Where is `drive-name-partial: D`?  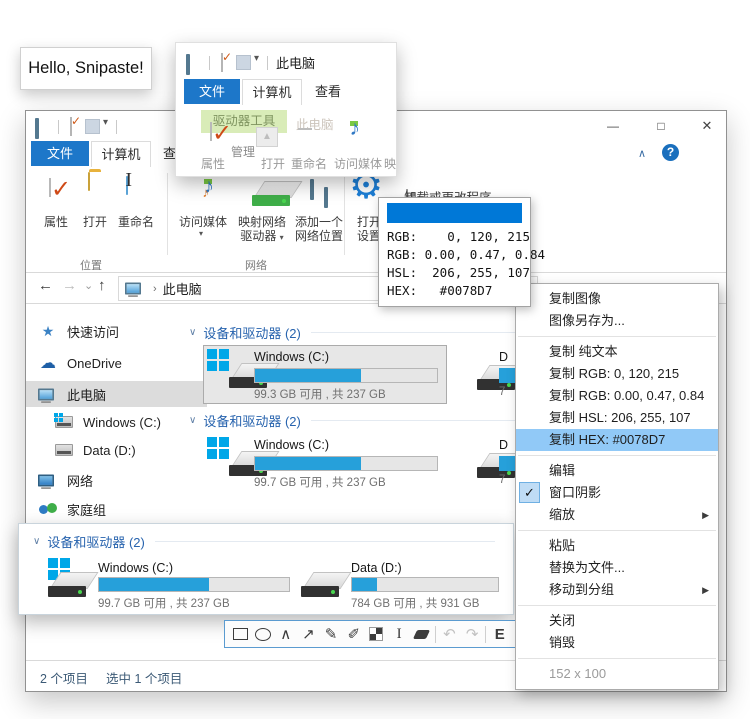 drive-name-partial: D is located at coordinates (504, 357).